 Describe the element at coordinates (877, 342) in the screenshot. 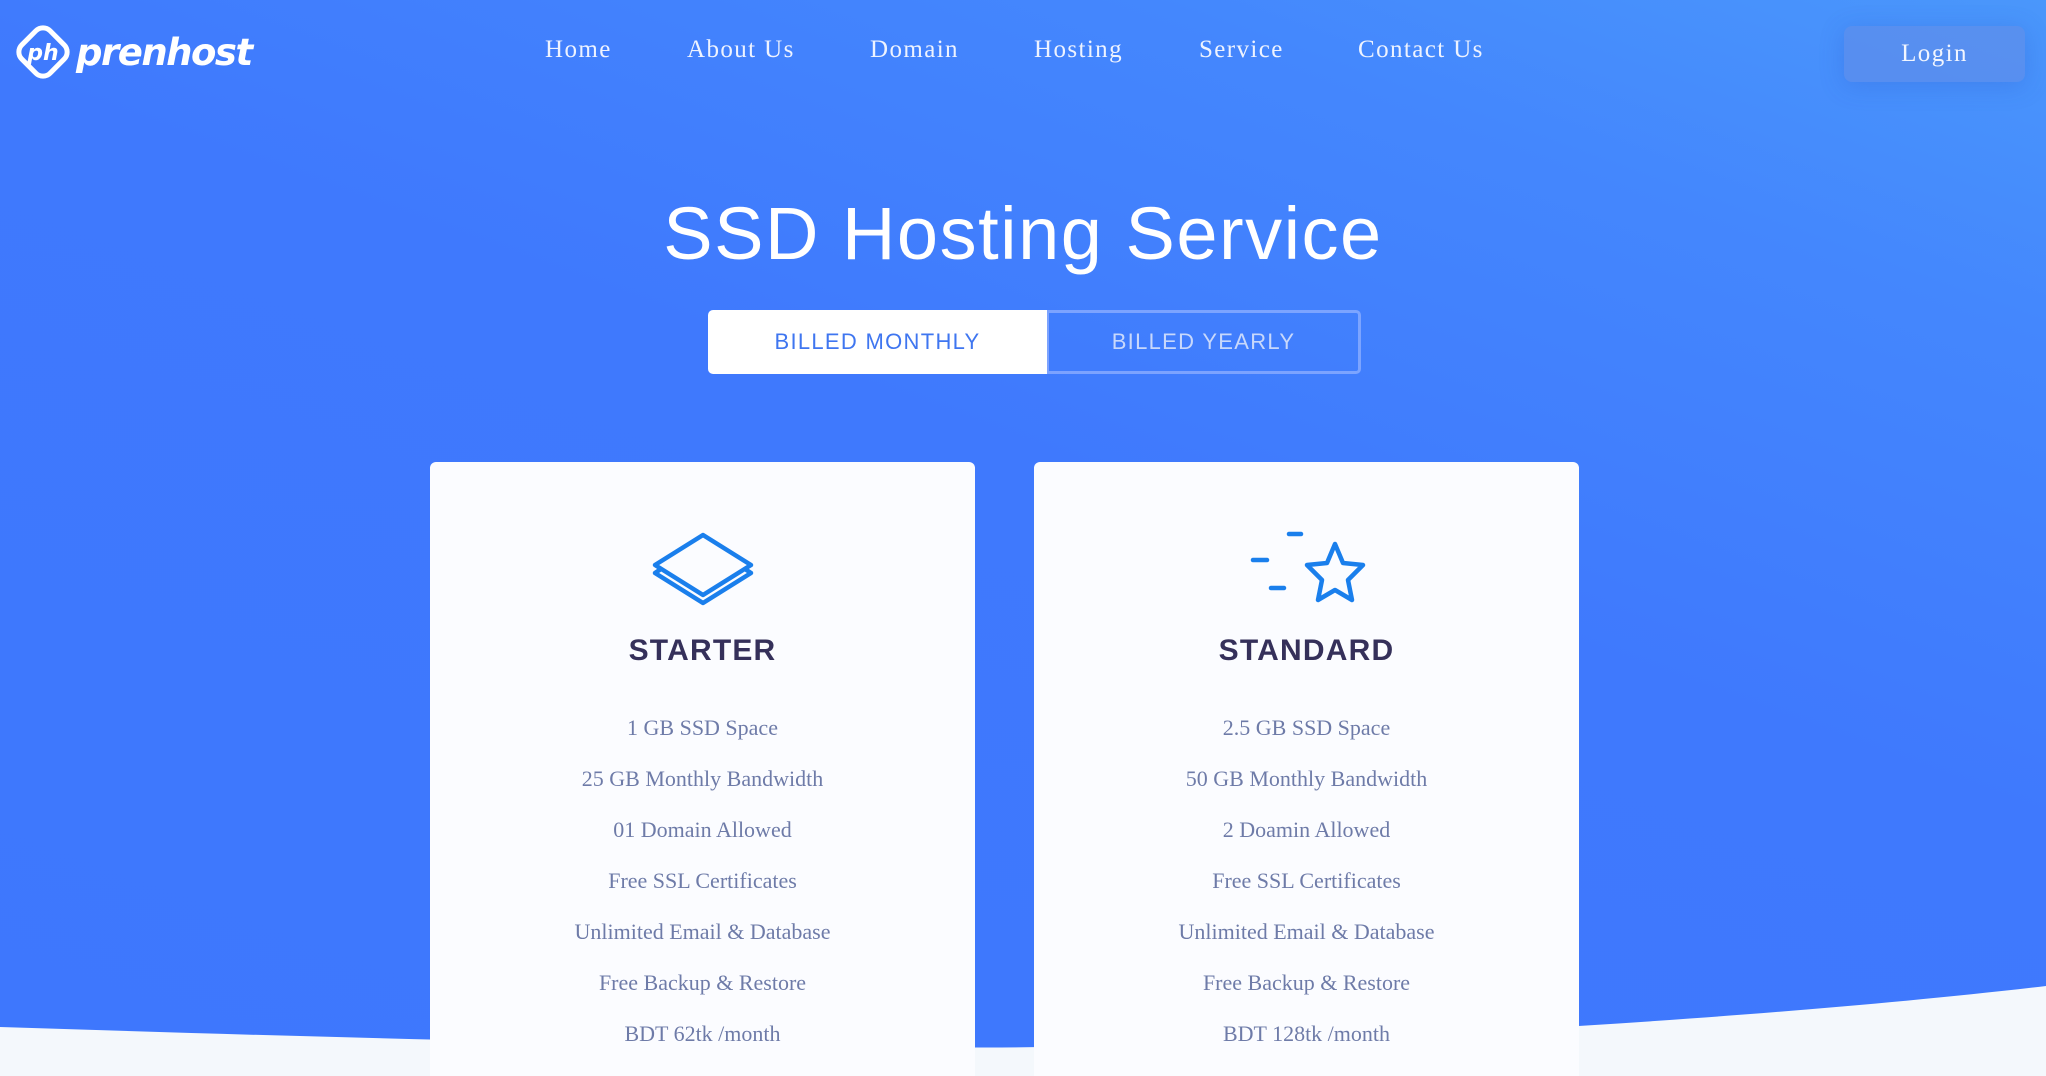

I see `billed-monthly-button: BILLED MONTHLY` at that location.